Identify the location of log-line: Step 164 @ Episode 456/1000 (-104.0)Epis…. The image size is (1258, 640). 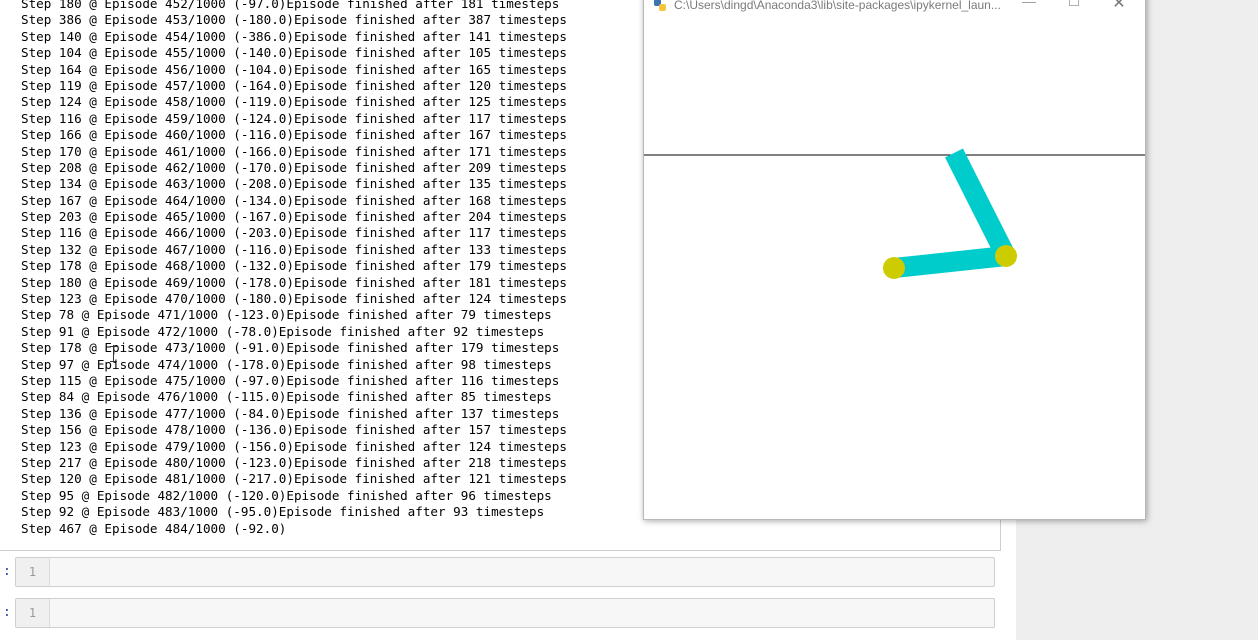
(294, 69).